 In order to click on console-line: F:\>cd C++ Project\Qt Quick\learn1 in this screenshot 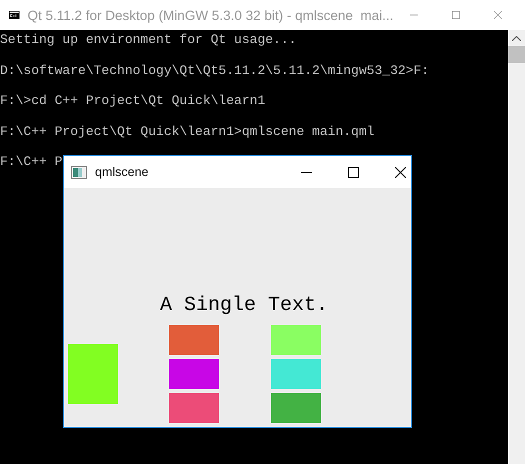, I will do `click(133, 101)`.